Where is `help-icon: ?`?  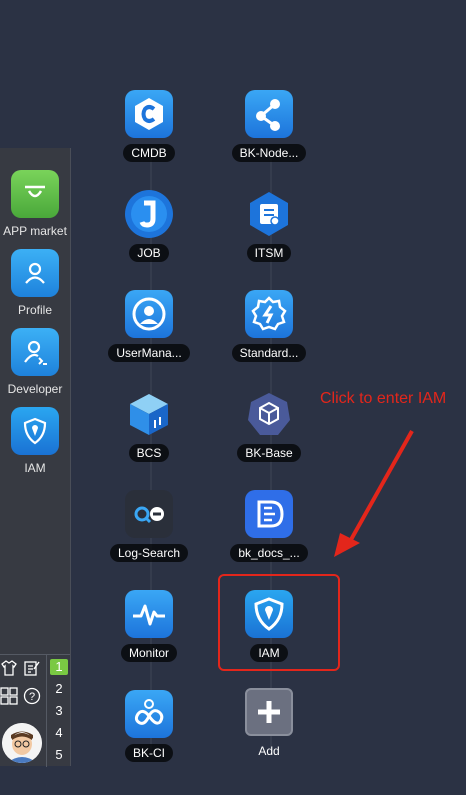
help-icon: ? is located at coordinates (32, 696).